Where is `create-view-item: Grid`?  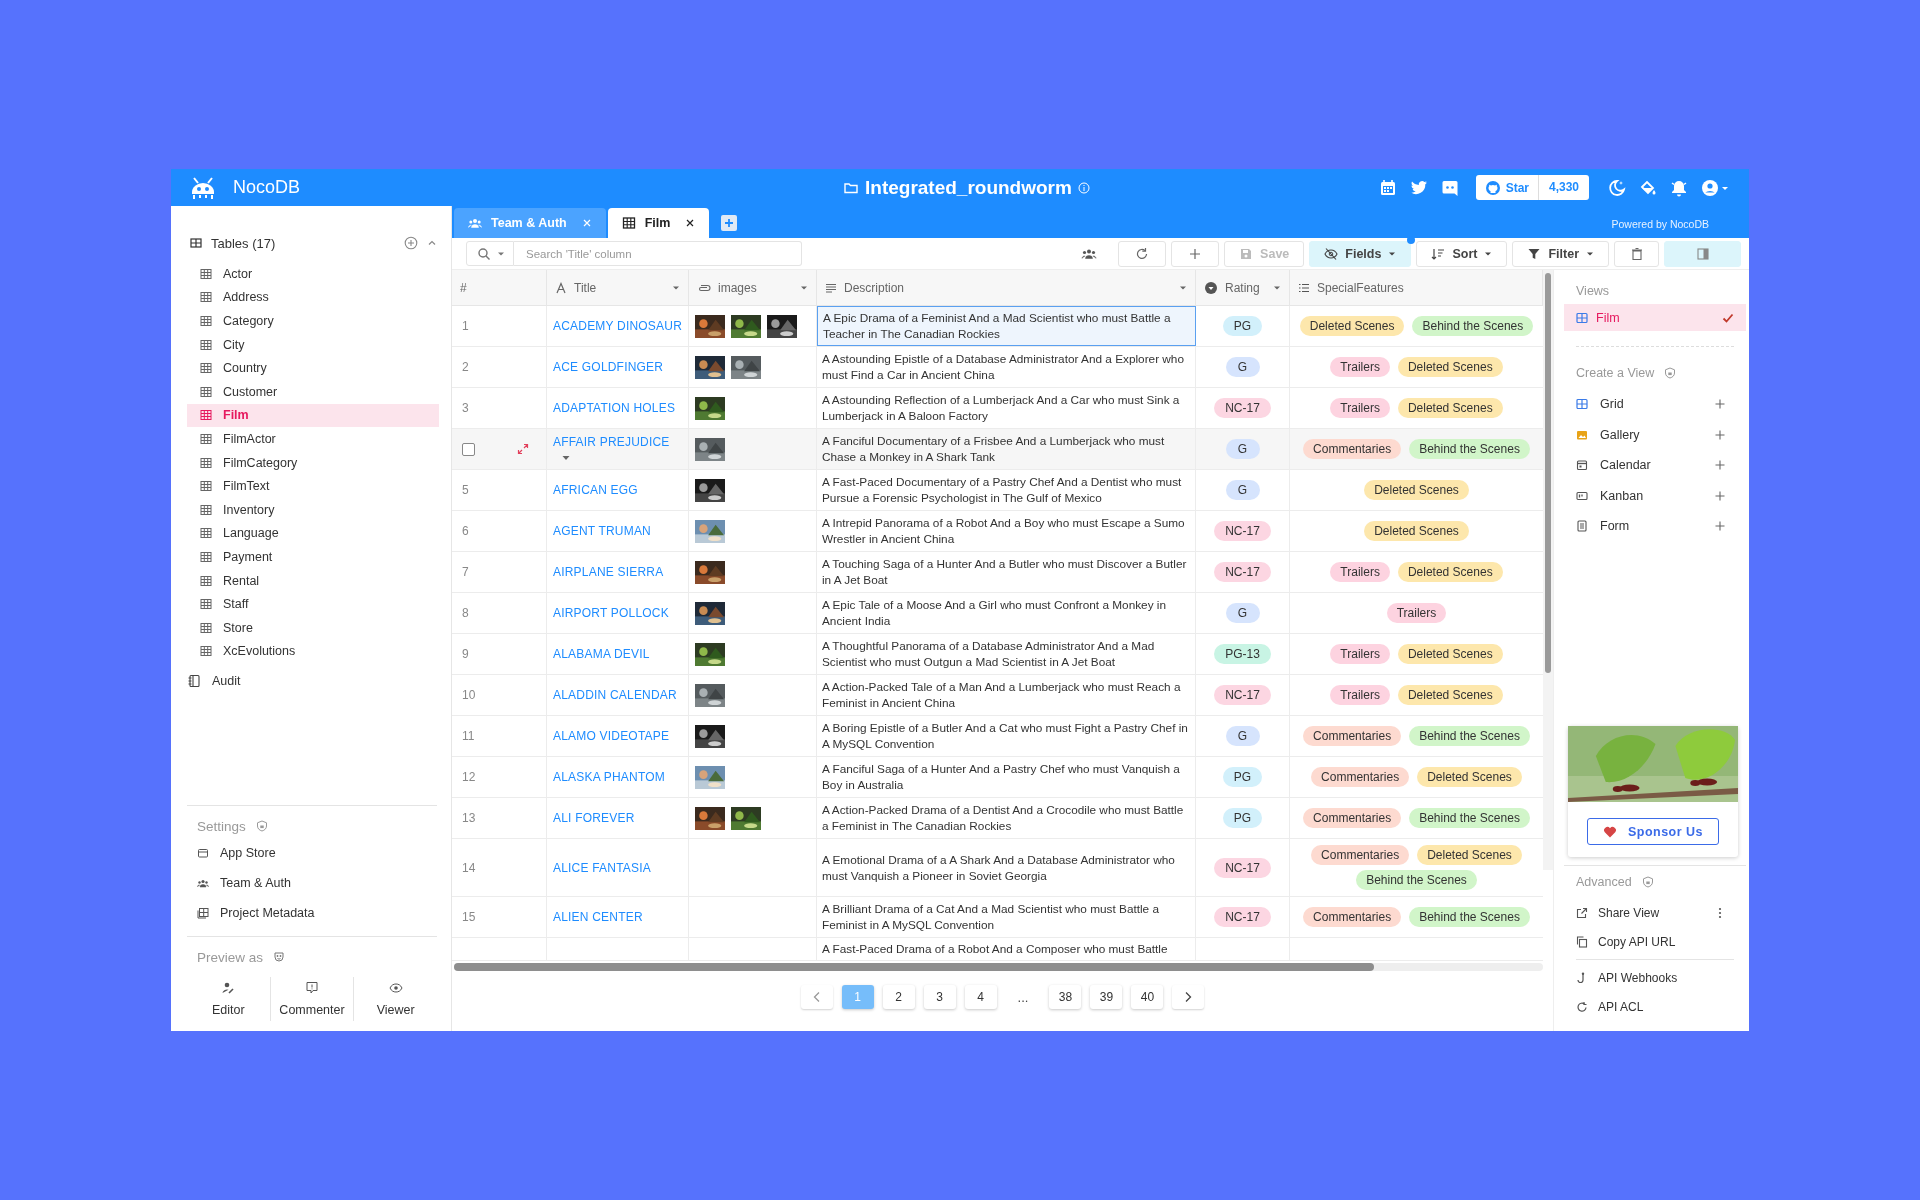
create-view-item: Grid is located at coordinates (1655, 404).